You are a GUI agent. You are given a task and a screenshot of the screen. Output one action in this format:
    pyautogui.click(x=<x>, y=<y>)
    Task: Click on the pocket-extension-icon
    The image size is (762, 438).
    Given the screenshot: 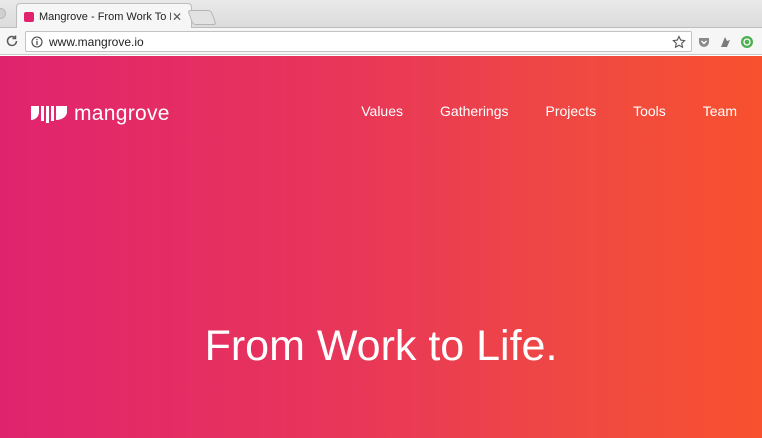 What is the action you would take?
    pyautogui.click(x=704, y=42)
    